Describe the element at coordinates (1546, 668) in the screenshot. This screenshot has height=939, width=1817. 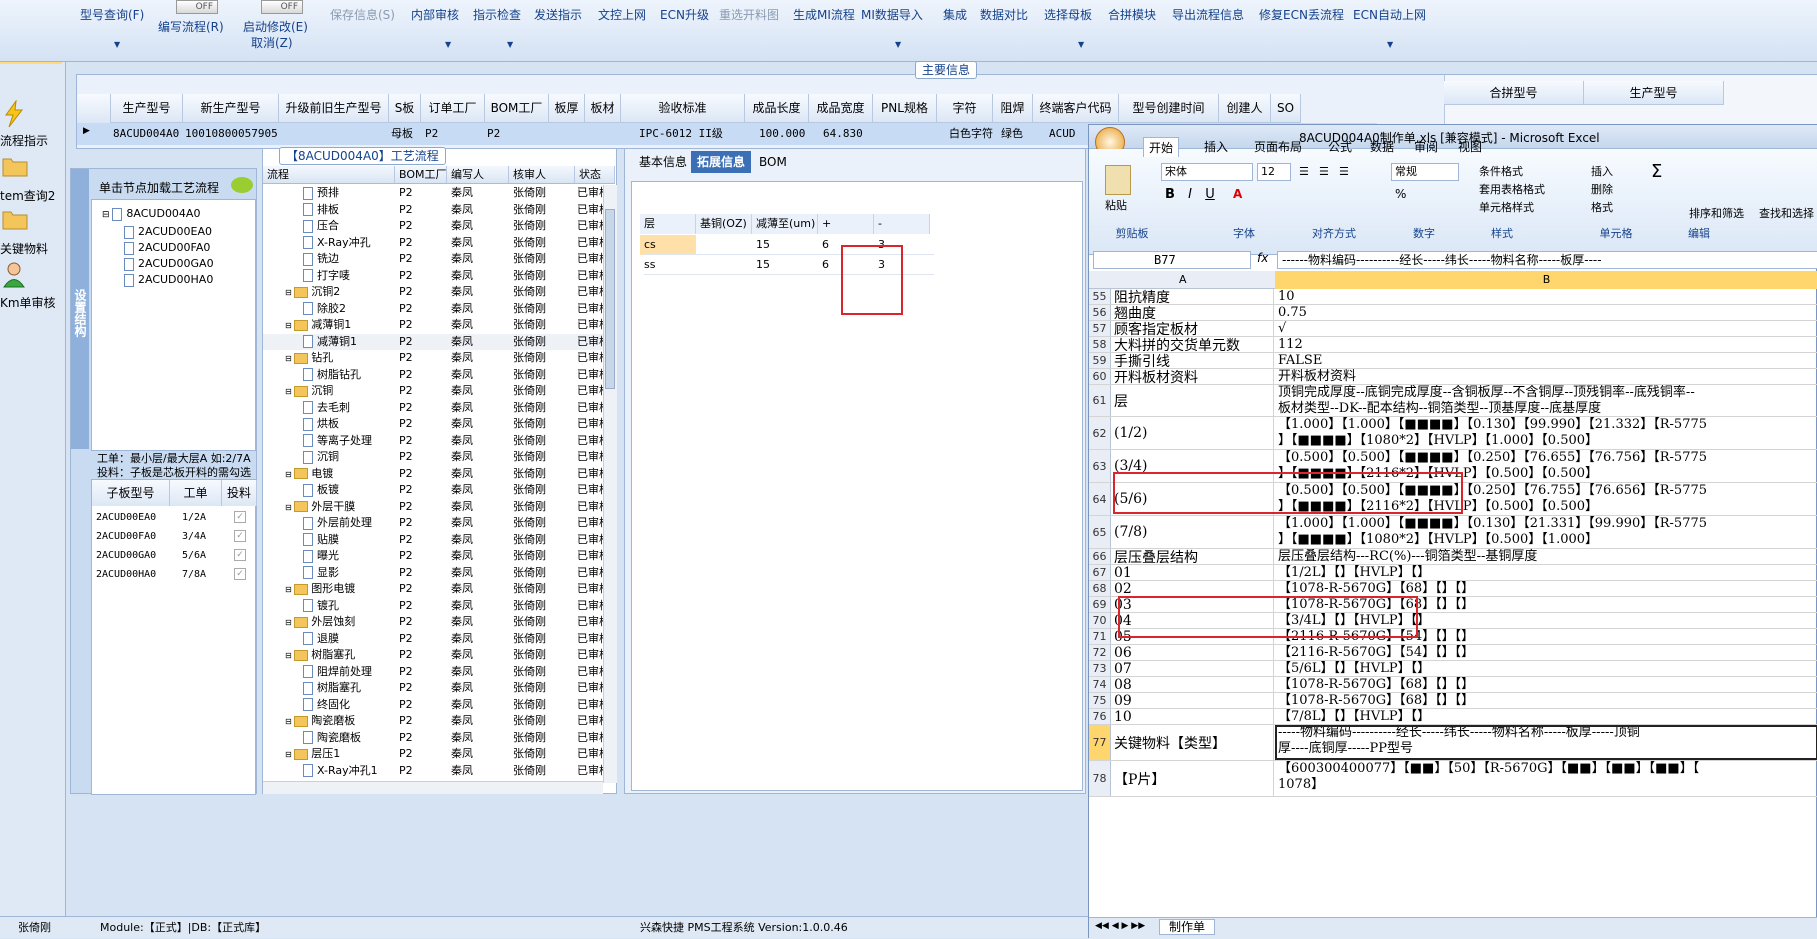
I see `cell-b: 【5/6L】【】【HVLP】【】` at that location.